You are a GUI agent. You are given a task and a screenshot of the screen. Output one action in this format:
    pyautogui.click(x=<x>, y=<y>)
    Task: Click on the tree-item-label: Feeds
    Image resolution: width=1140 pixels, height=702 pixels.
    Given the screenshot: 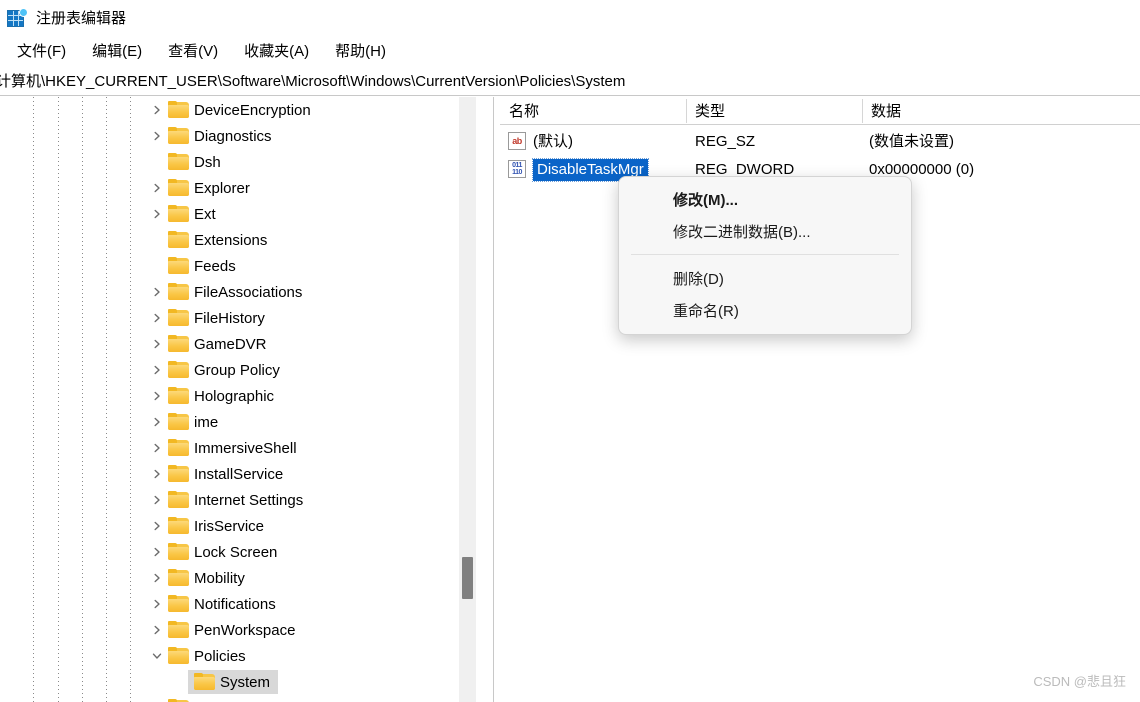 What is the action you would take?
    pyautogui.click(x=215, y=266)
    